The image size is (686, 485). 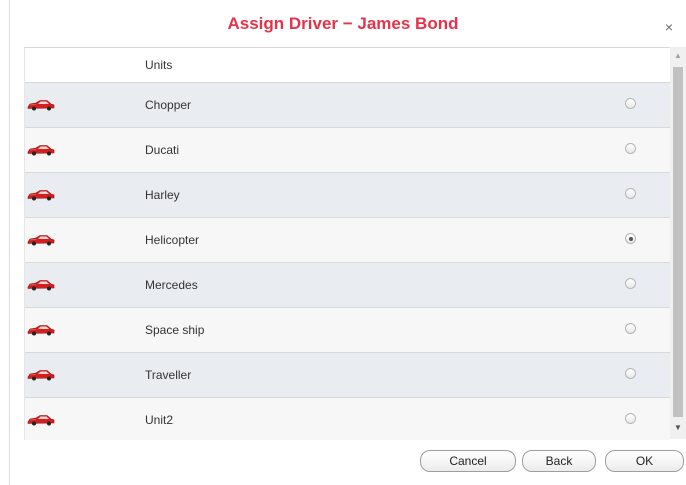 I want to click on dialog-border, so click(x=9, y=242).